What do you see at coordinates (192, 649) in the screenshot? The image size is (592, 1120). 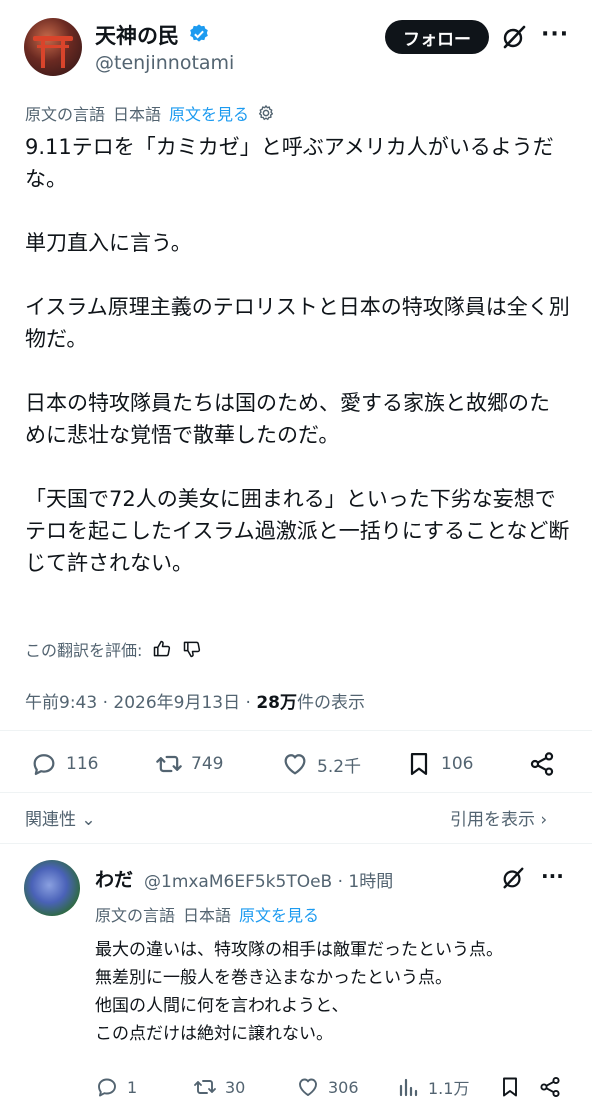 I see `thumbs-down-icon` at bounding box center [192, 649].